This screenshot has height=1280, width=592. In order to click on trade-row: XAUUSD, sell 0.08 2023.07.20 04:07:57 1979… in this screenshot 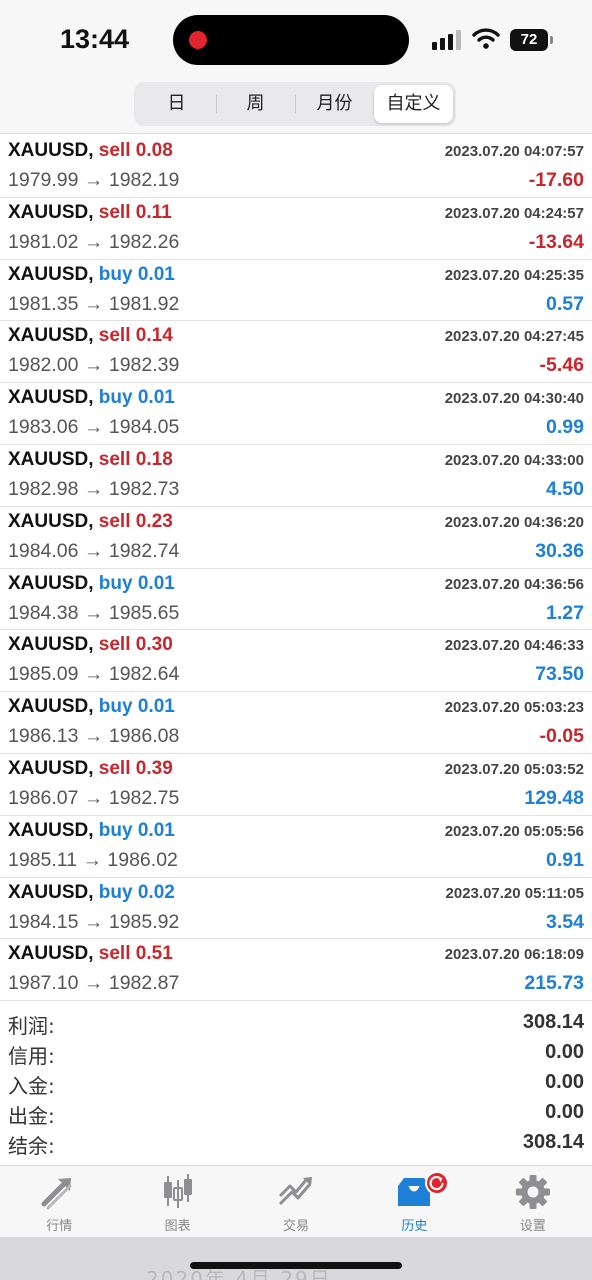, I will do `click(296, 167)`.